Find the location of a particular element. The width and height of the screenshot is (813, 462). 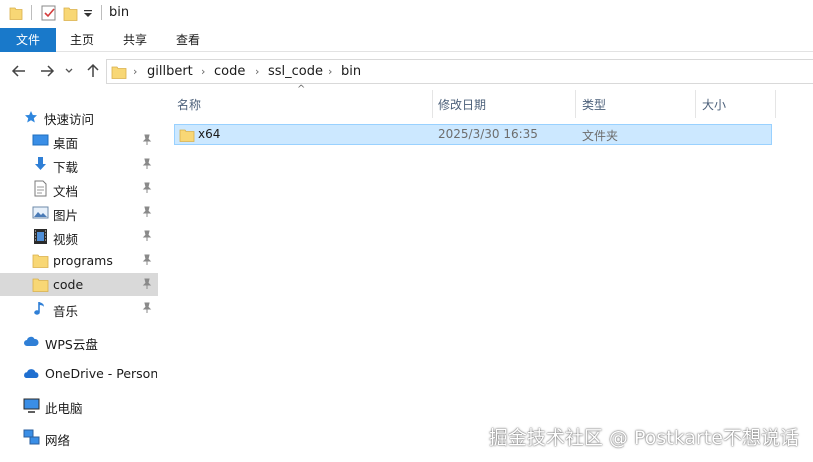

file-type: 文件夹 is located at coordinates (600, 136).